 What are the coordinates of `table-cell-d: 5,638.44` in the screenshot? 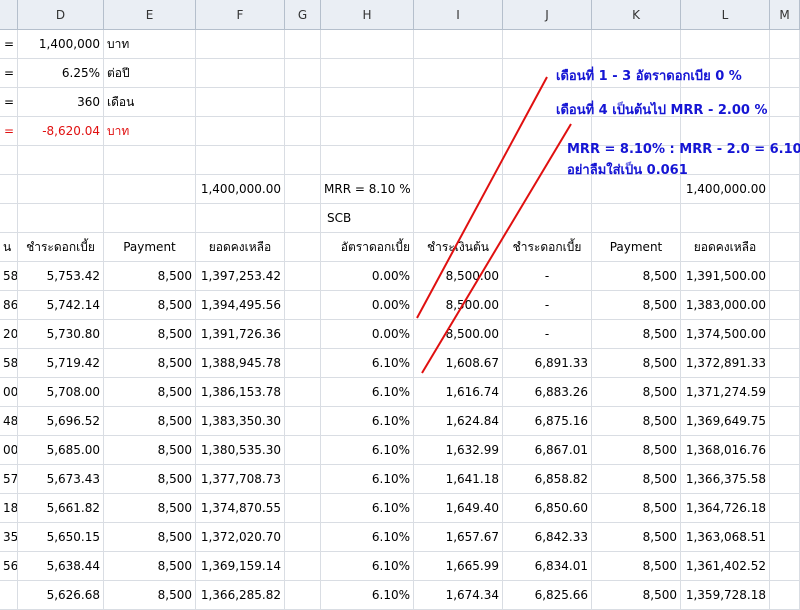 It's located at (61, 566).